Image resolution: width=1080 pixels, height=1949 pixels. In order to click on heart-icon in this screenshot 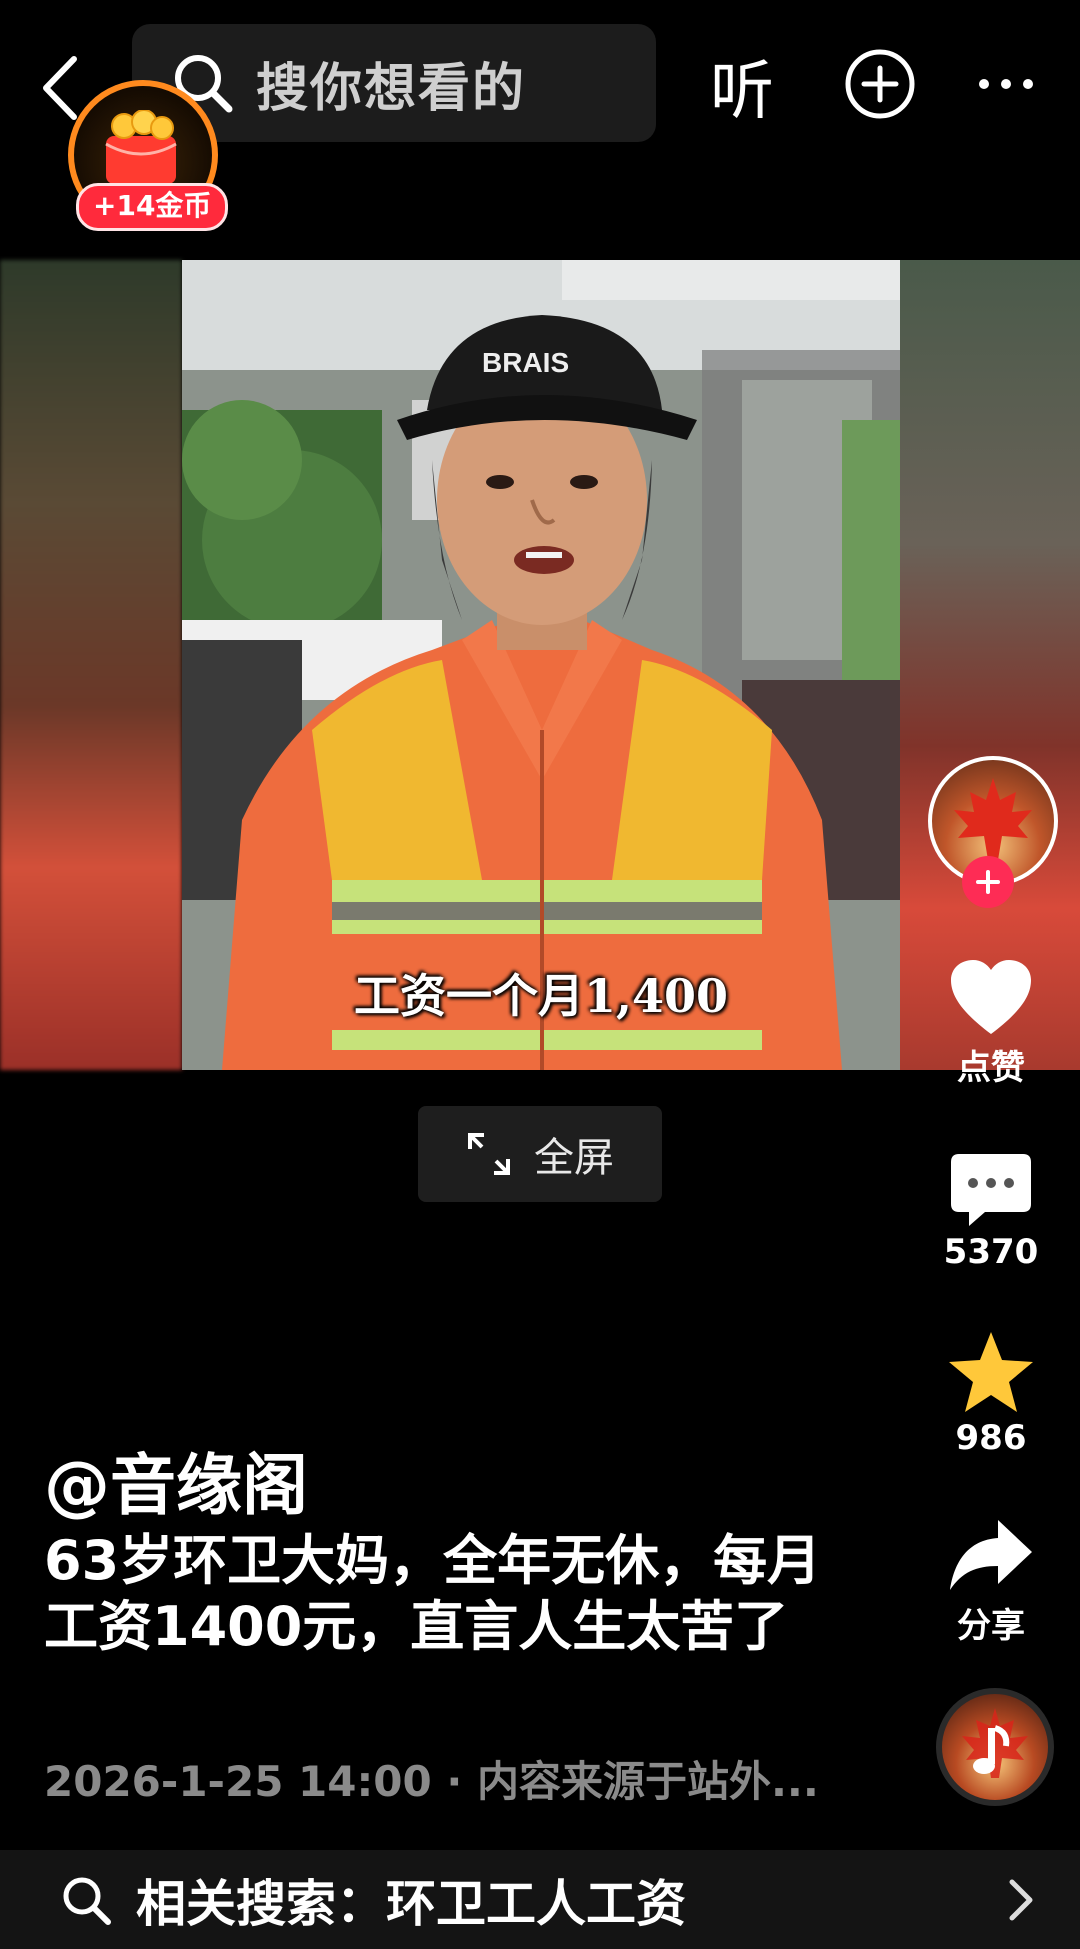, I will do `click(991, 997)`.